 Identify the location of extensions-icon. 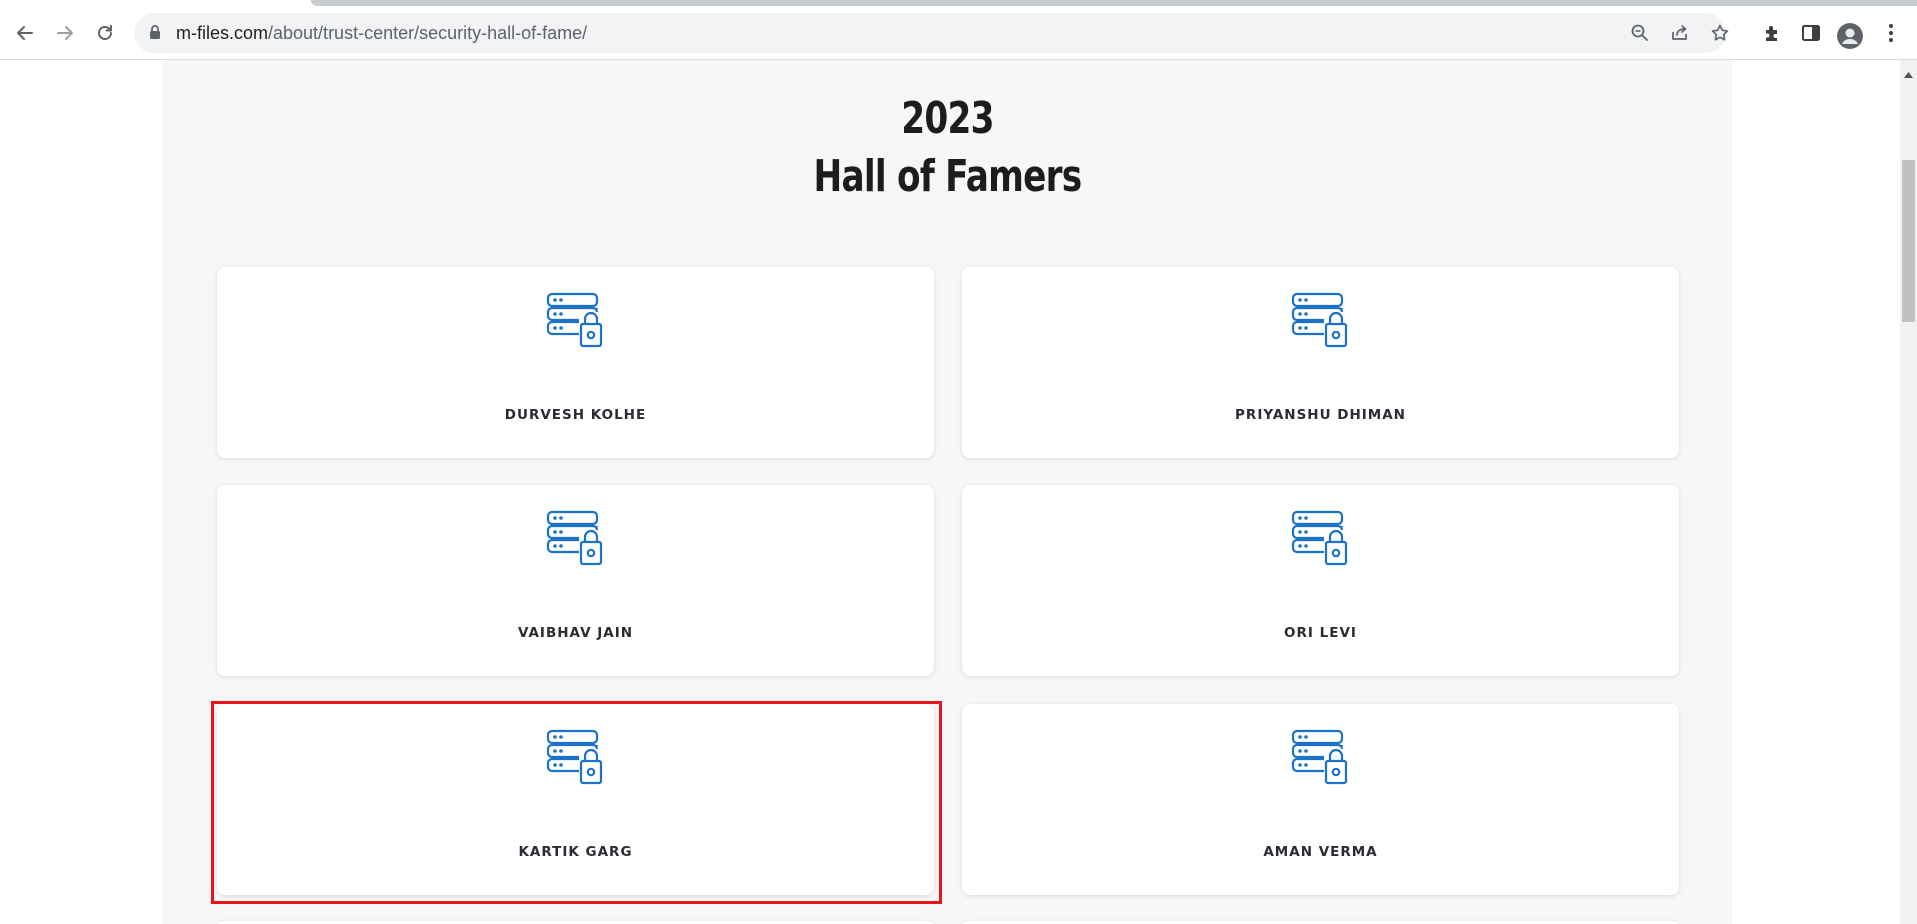
(1773, 33).